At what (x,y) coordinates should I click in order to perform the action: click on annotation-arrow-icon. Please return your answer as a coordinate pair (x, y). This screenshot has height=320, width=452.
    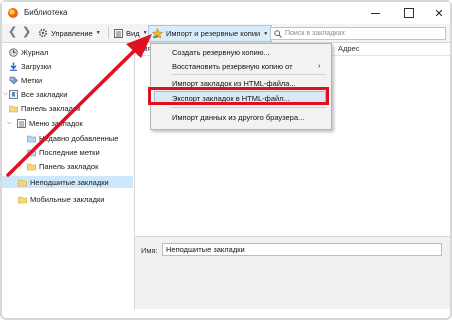
    Looking at the image, I should click on (79, 105).